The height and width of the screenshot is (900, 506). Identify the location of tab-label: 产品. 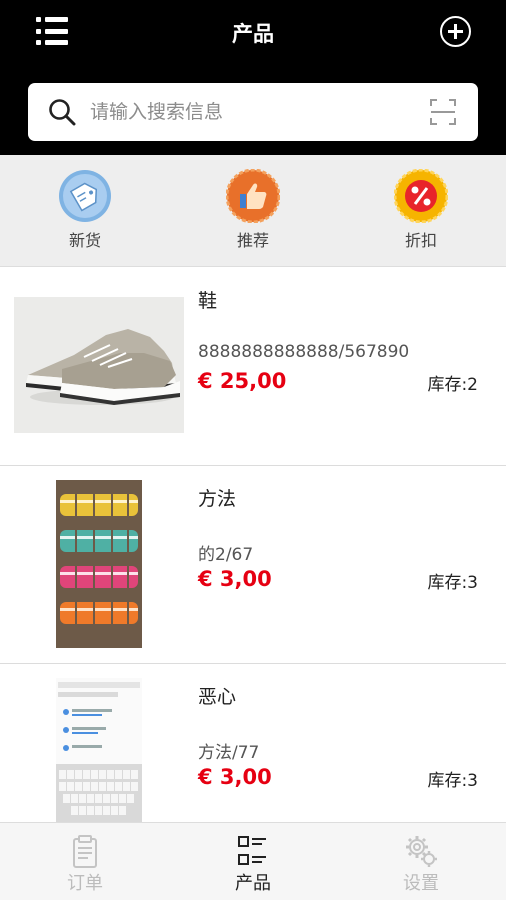
(253, 883).